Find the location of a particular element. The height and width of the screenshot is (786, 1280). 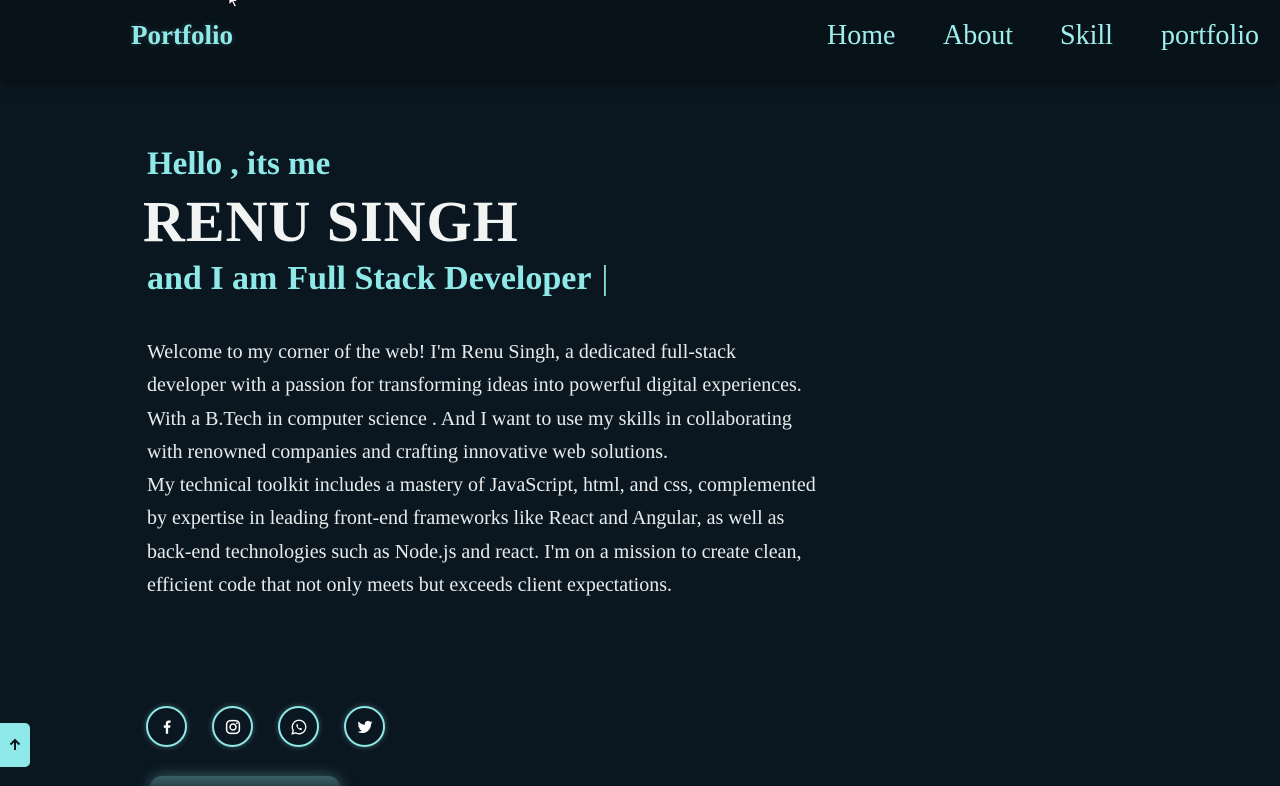

twitter-button is located at coordinates (364, 726).